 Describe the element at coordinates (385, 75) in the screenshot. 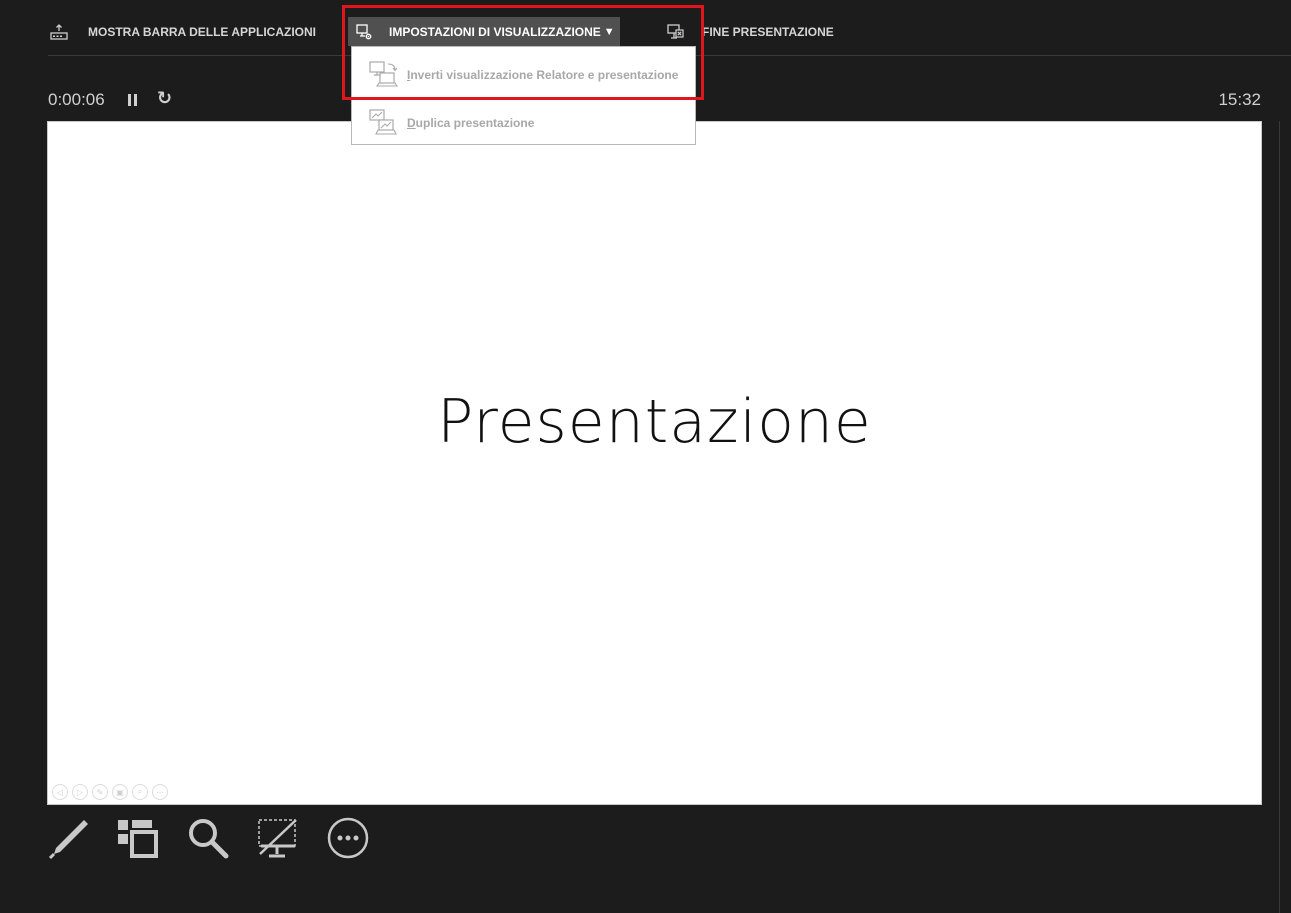

I see `swap-displays-icon` at that location.